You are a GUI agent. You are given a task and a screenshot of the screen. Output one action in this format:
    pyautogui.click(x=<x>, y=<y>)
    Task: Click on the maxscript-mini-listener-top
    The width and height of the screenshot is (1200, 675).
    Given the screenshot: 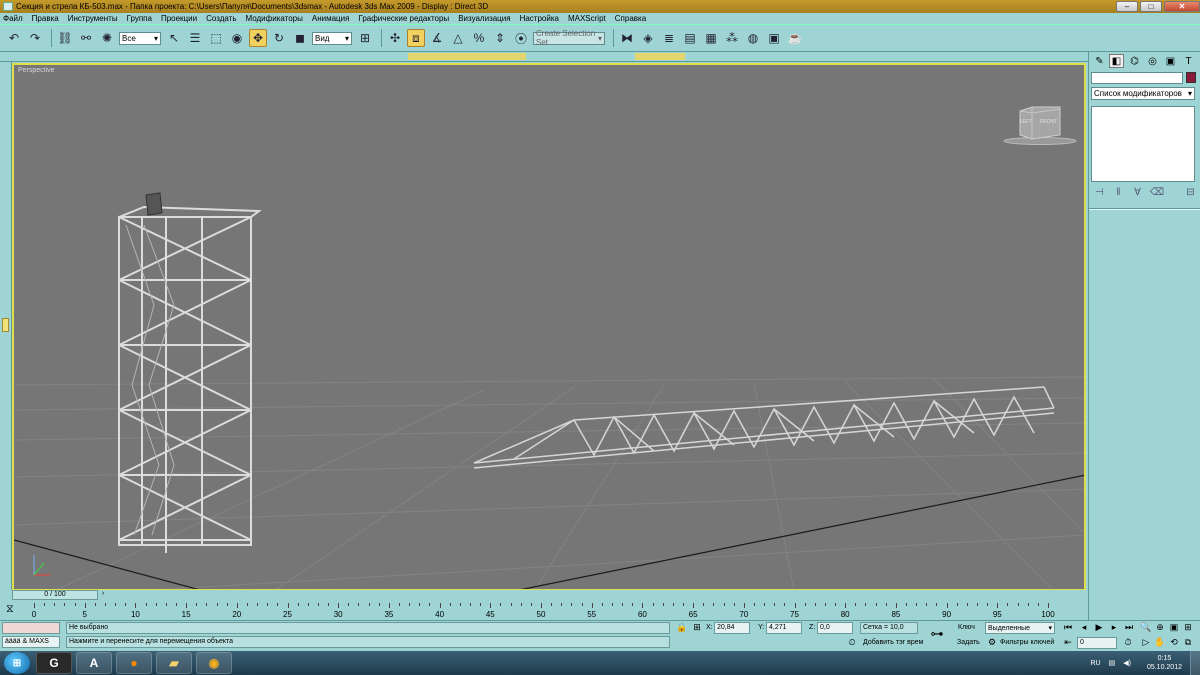 What is the action you would take?
    pyautogui.click(x=31, y=628)
    